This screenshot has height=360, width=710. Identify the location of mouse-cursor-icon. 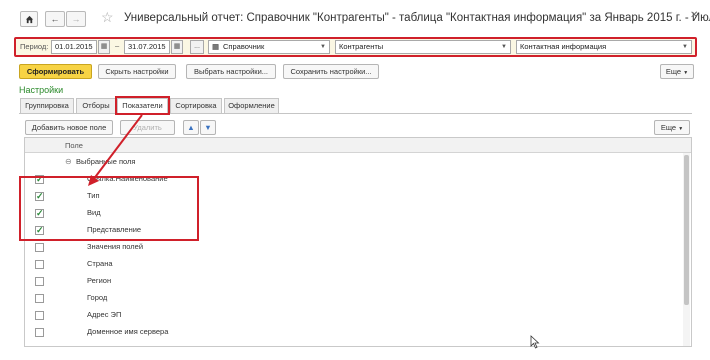
(535, 342).